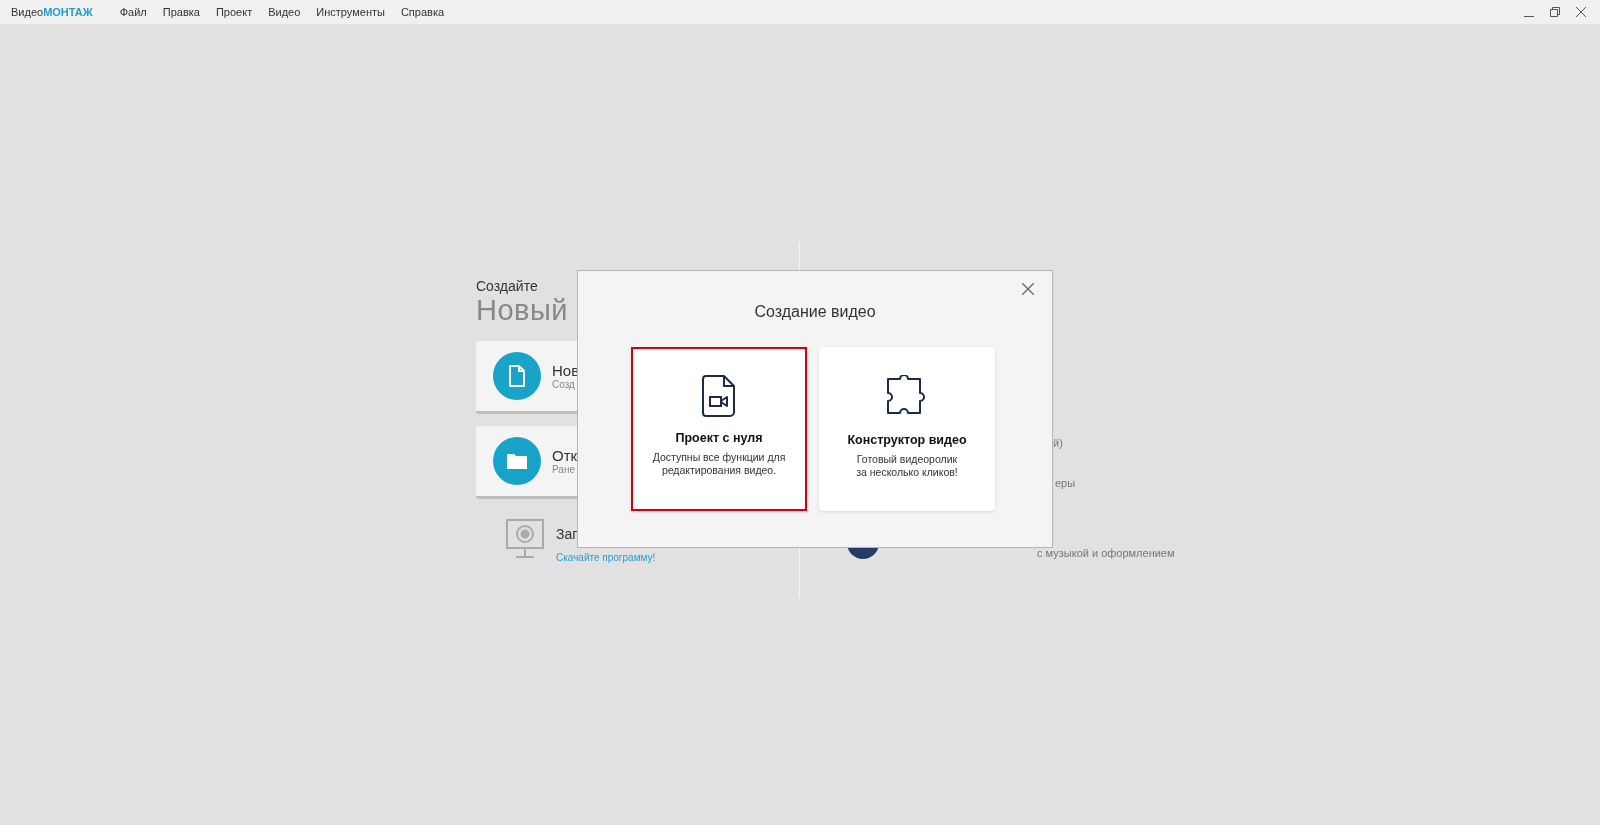 Image resolution: width=1600 pixels, height=825 pixels. Describe the element at coordinates (234, 12) in the screenshot. I see `menu-item: Проект` at that location.